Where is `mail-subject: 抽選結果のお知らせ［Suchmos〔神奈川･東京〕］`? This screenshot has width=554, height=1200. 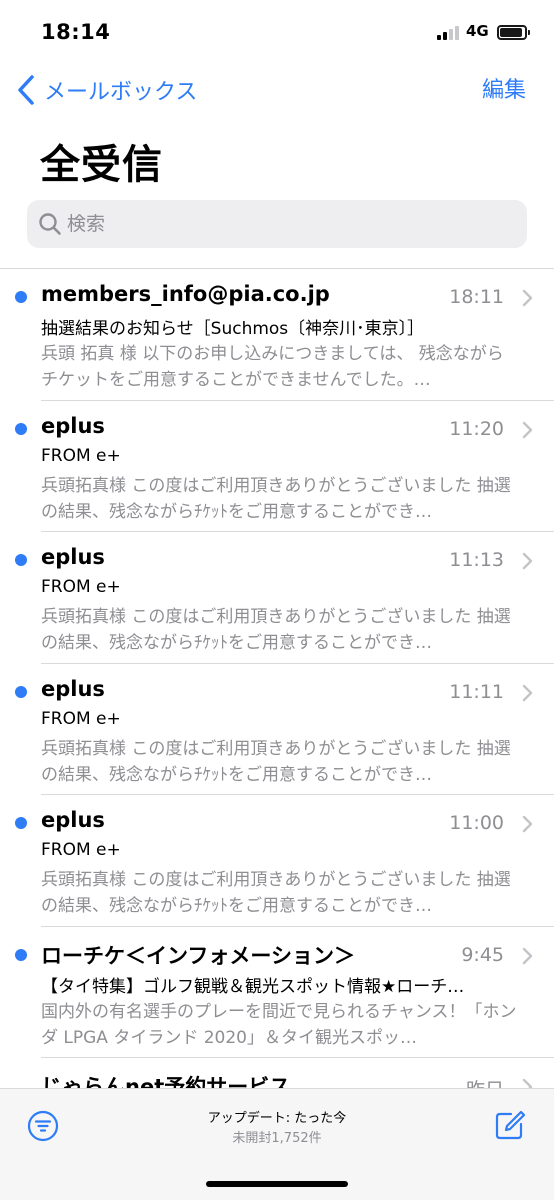
mail-subject: 抽選結果のお知らせ［Suchmos〔神奈川･東京〕］ is located at coordinates (233, 329).